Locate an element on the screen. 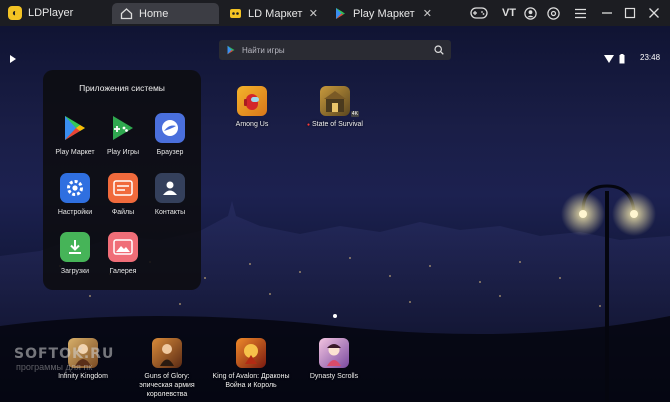 The width and height of the screenshot is (670, 402). ld-market-icon is located at coordinates (235, 13).